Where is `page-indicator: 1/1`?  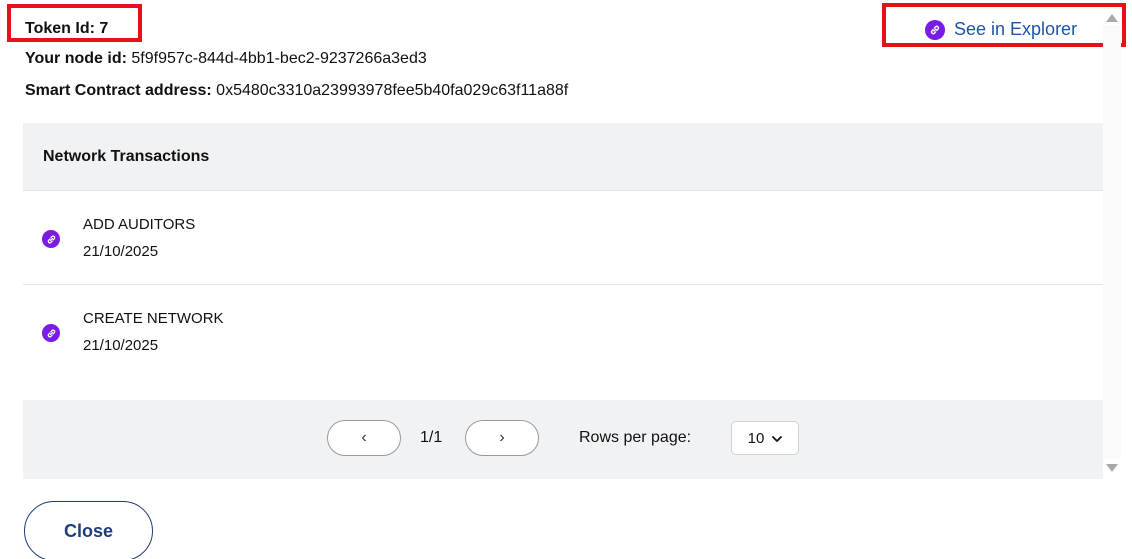
page-indicator: 1/1 is located at coordinates (431, 437).